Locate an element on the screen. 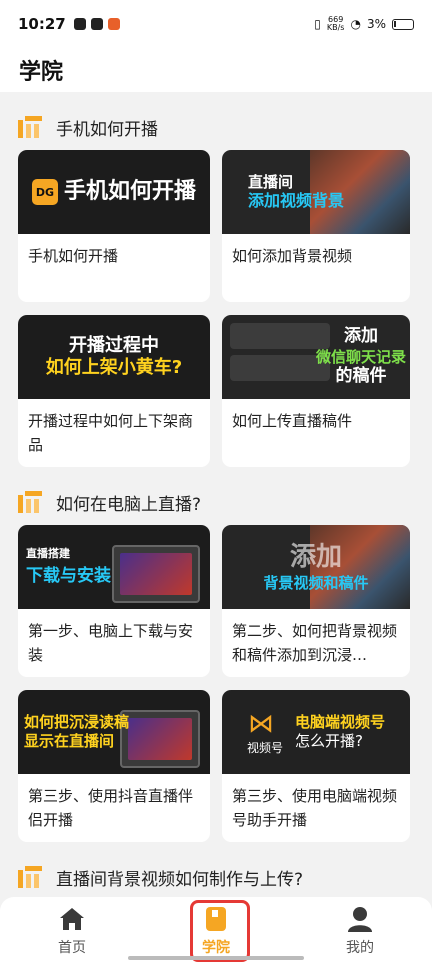 The width and height of the screenshot is (432, 964). course-thumbnail: 添加 背景视频和稿件 is located at coordinates (316, 567).